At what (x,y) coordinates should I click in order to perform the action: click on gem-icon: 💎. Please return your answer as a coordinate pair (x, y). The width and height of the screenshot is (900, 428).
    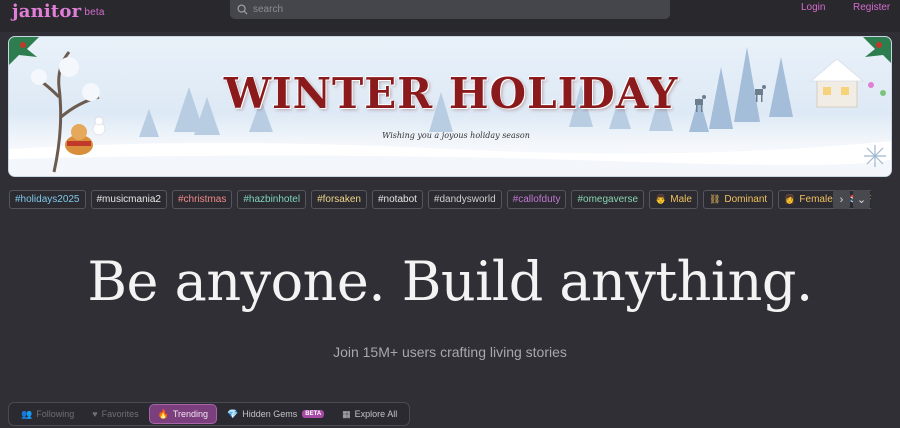
    Looking at the image, I should click on (233, 413).